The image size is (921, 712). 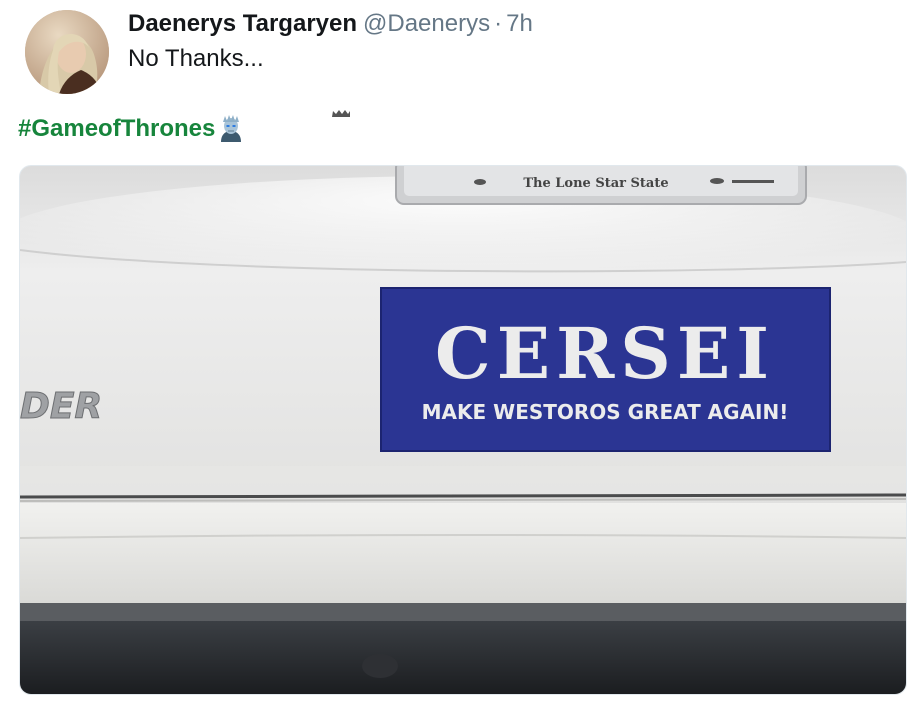 I want to click on hashtag-line: #GameofThrones, so click(x=131, y=129).